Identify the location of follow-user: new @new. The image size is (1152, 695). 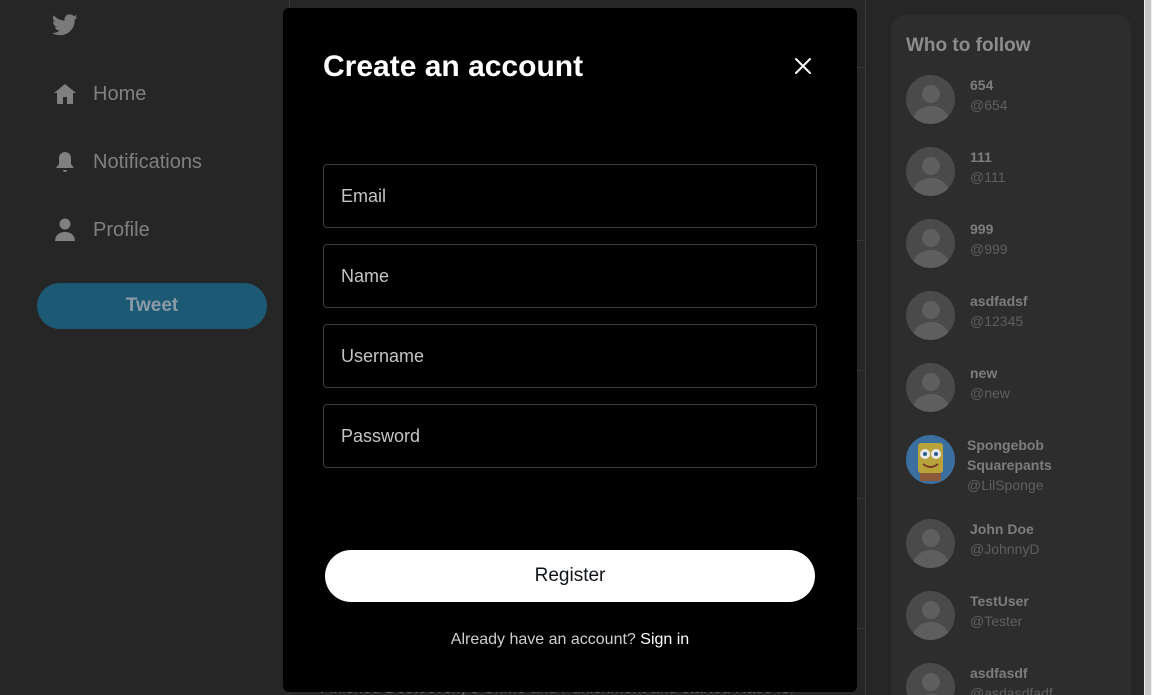
(993, 387).